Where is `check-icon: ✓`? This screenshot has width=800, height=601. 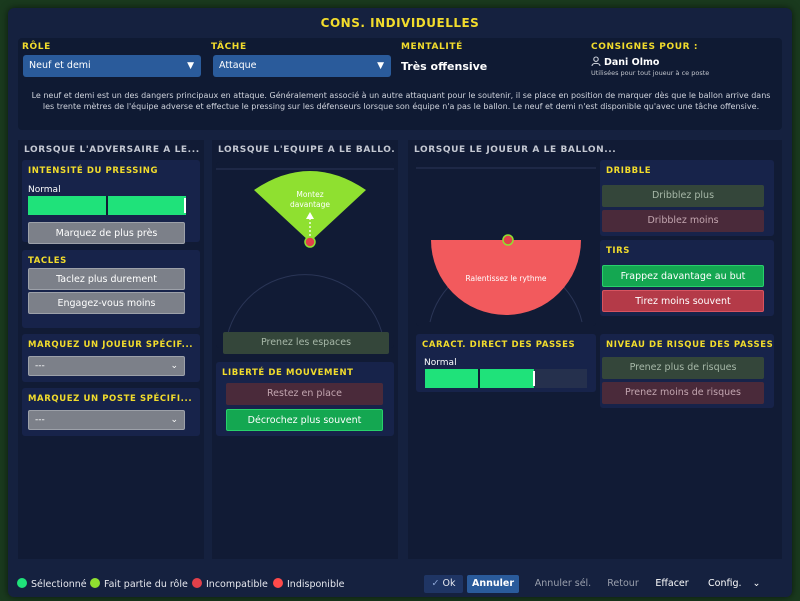 check-icon: ✓ is located at coordinates (435, 583).